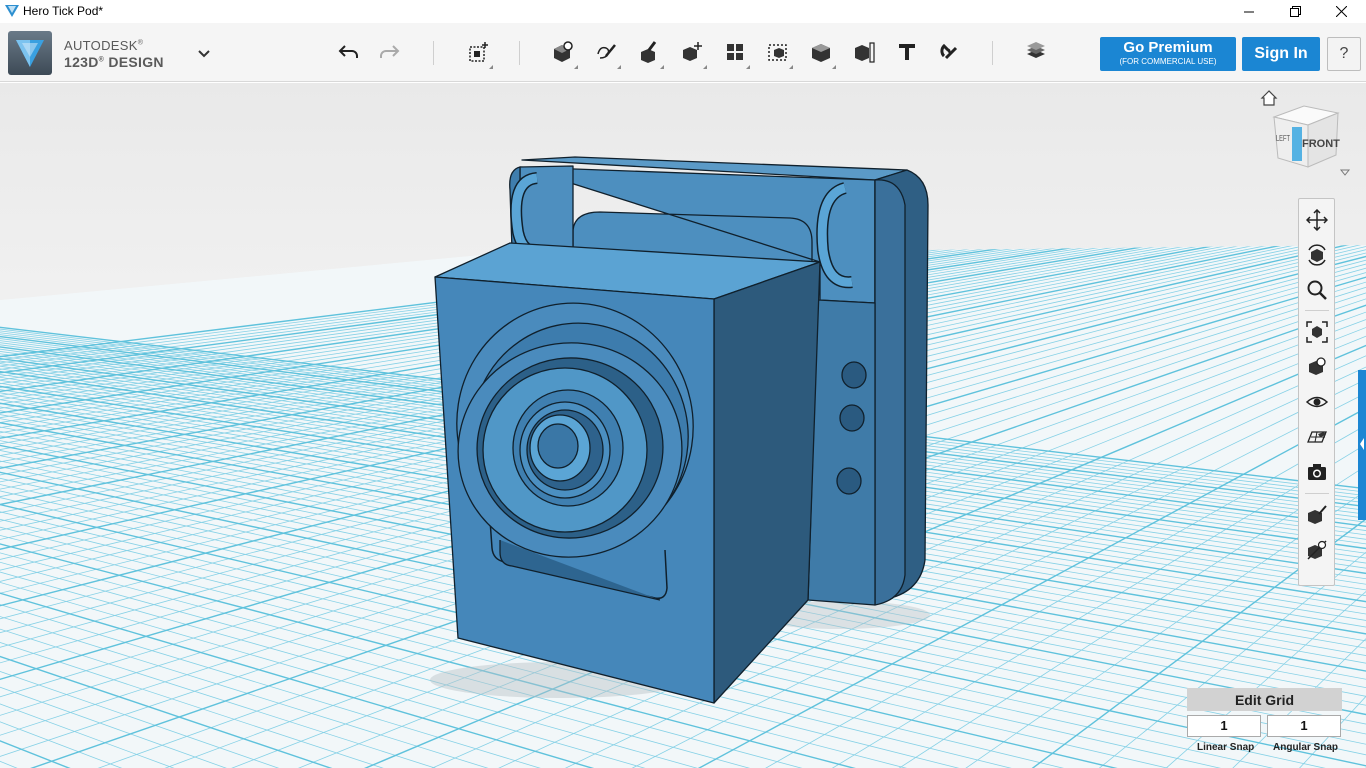 This screenshot has width=1366, height=768. I want to click on zoom-button, so click(1317, 290).